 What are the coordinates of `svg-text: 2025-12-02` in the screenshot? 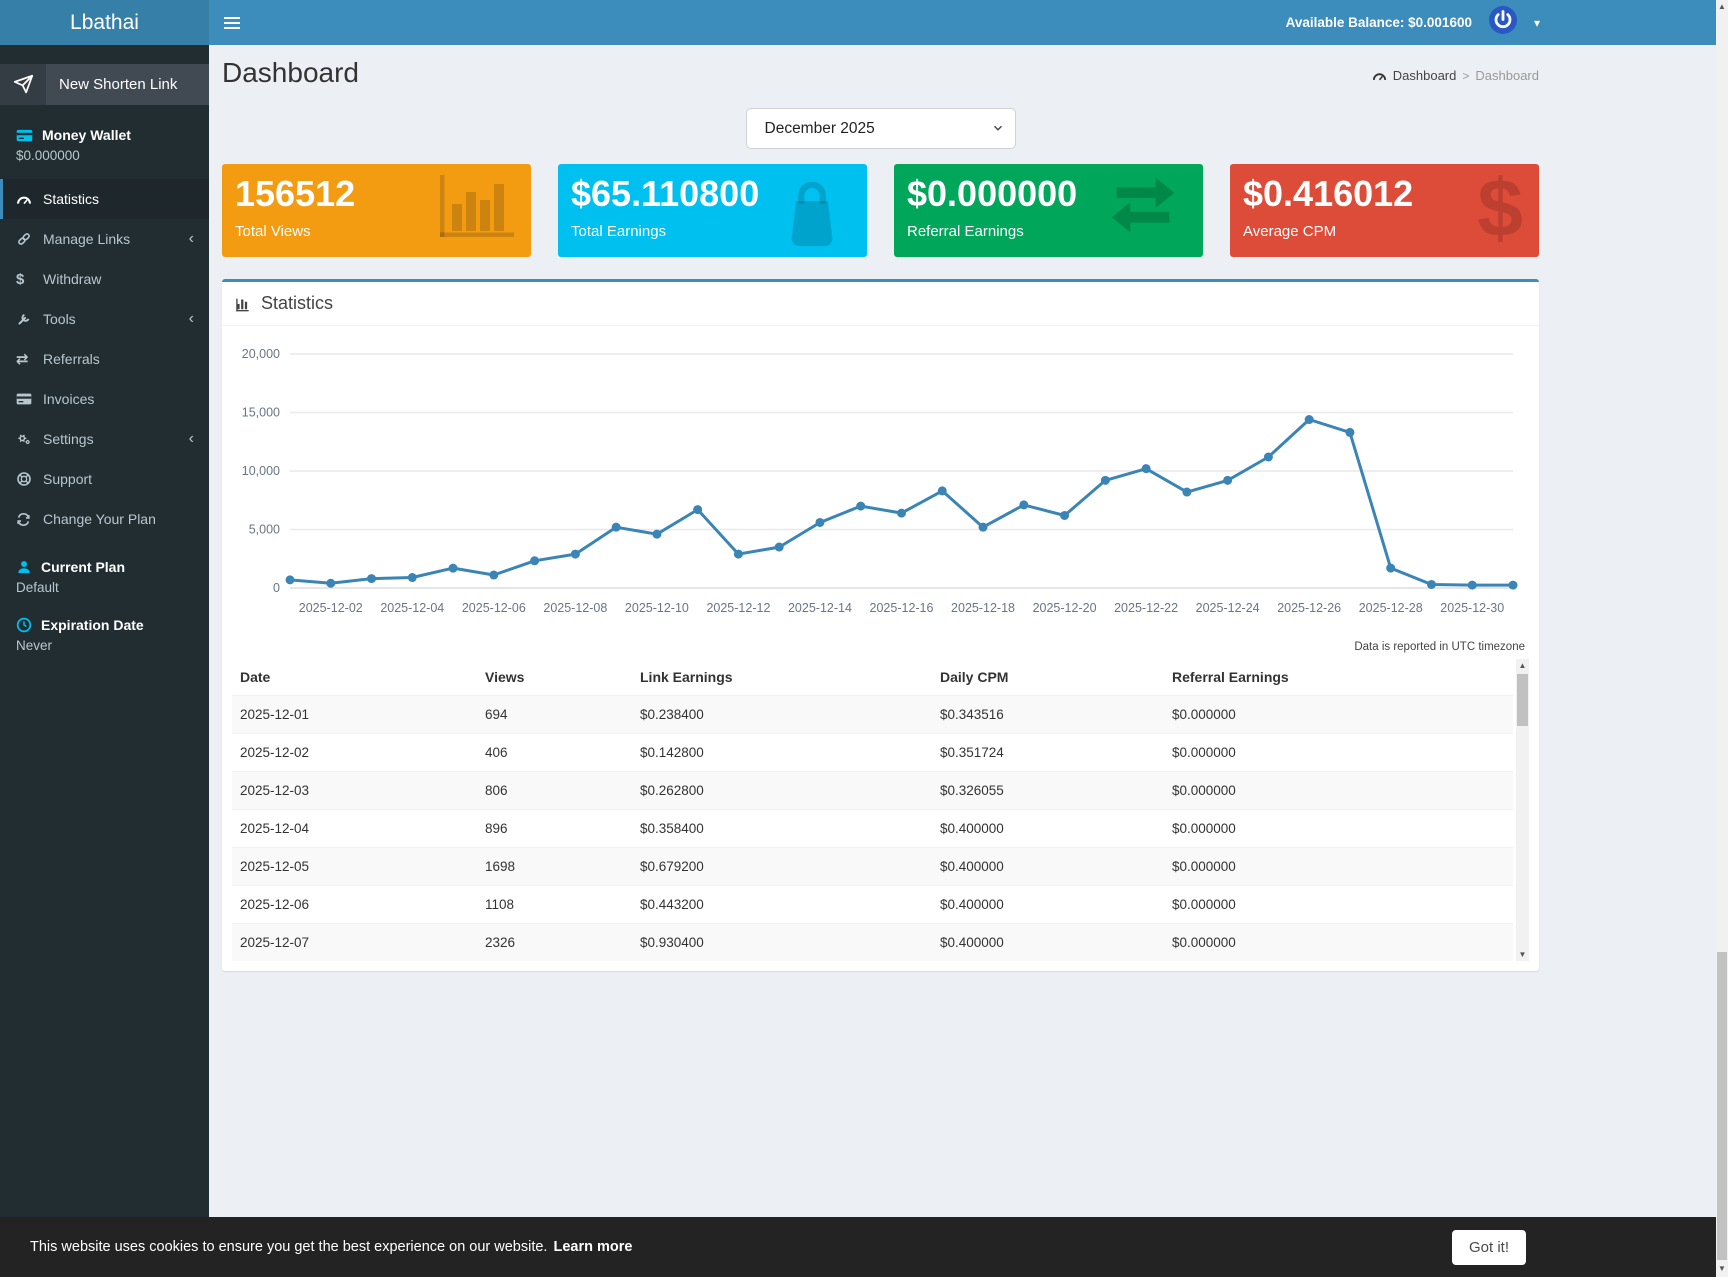 It's located at (331, 608).